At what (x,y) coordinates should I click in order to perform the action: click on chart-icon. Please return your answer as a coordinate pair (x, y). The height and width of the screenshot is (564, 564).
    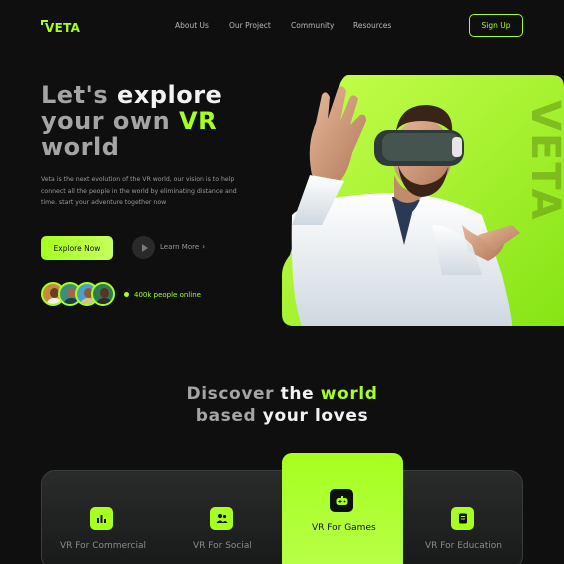
    Looking at the image, I should click on (101, 519).